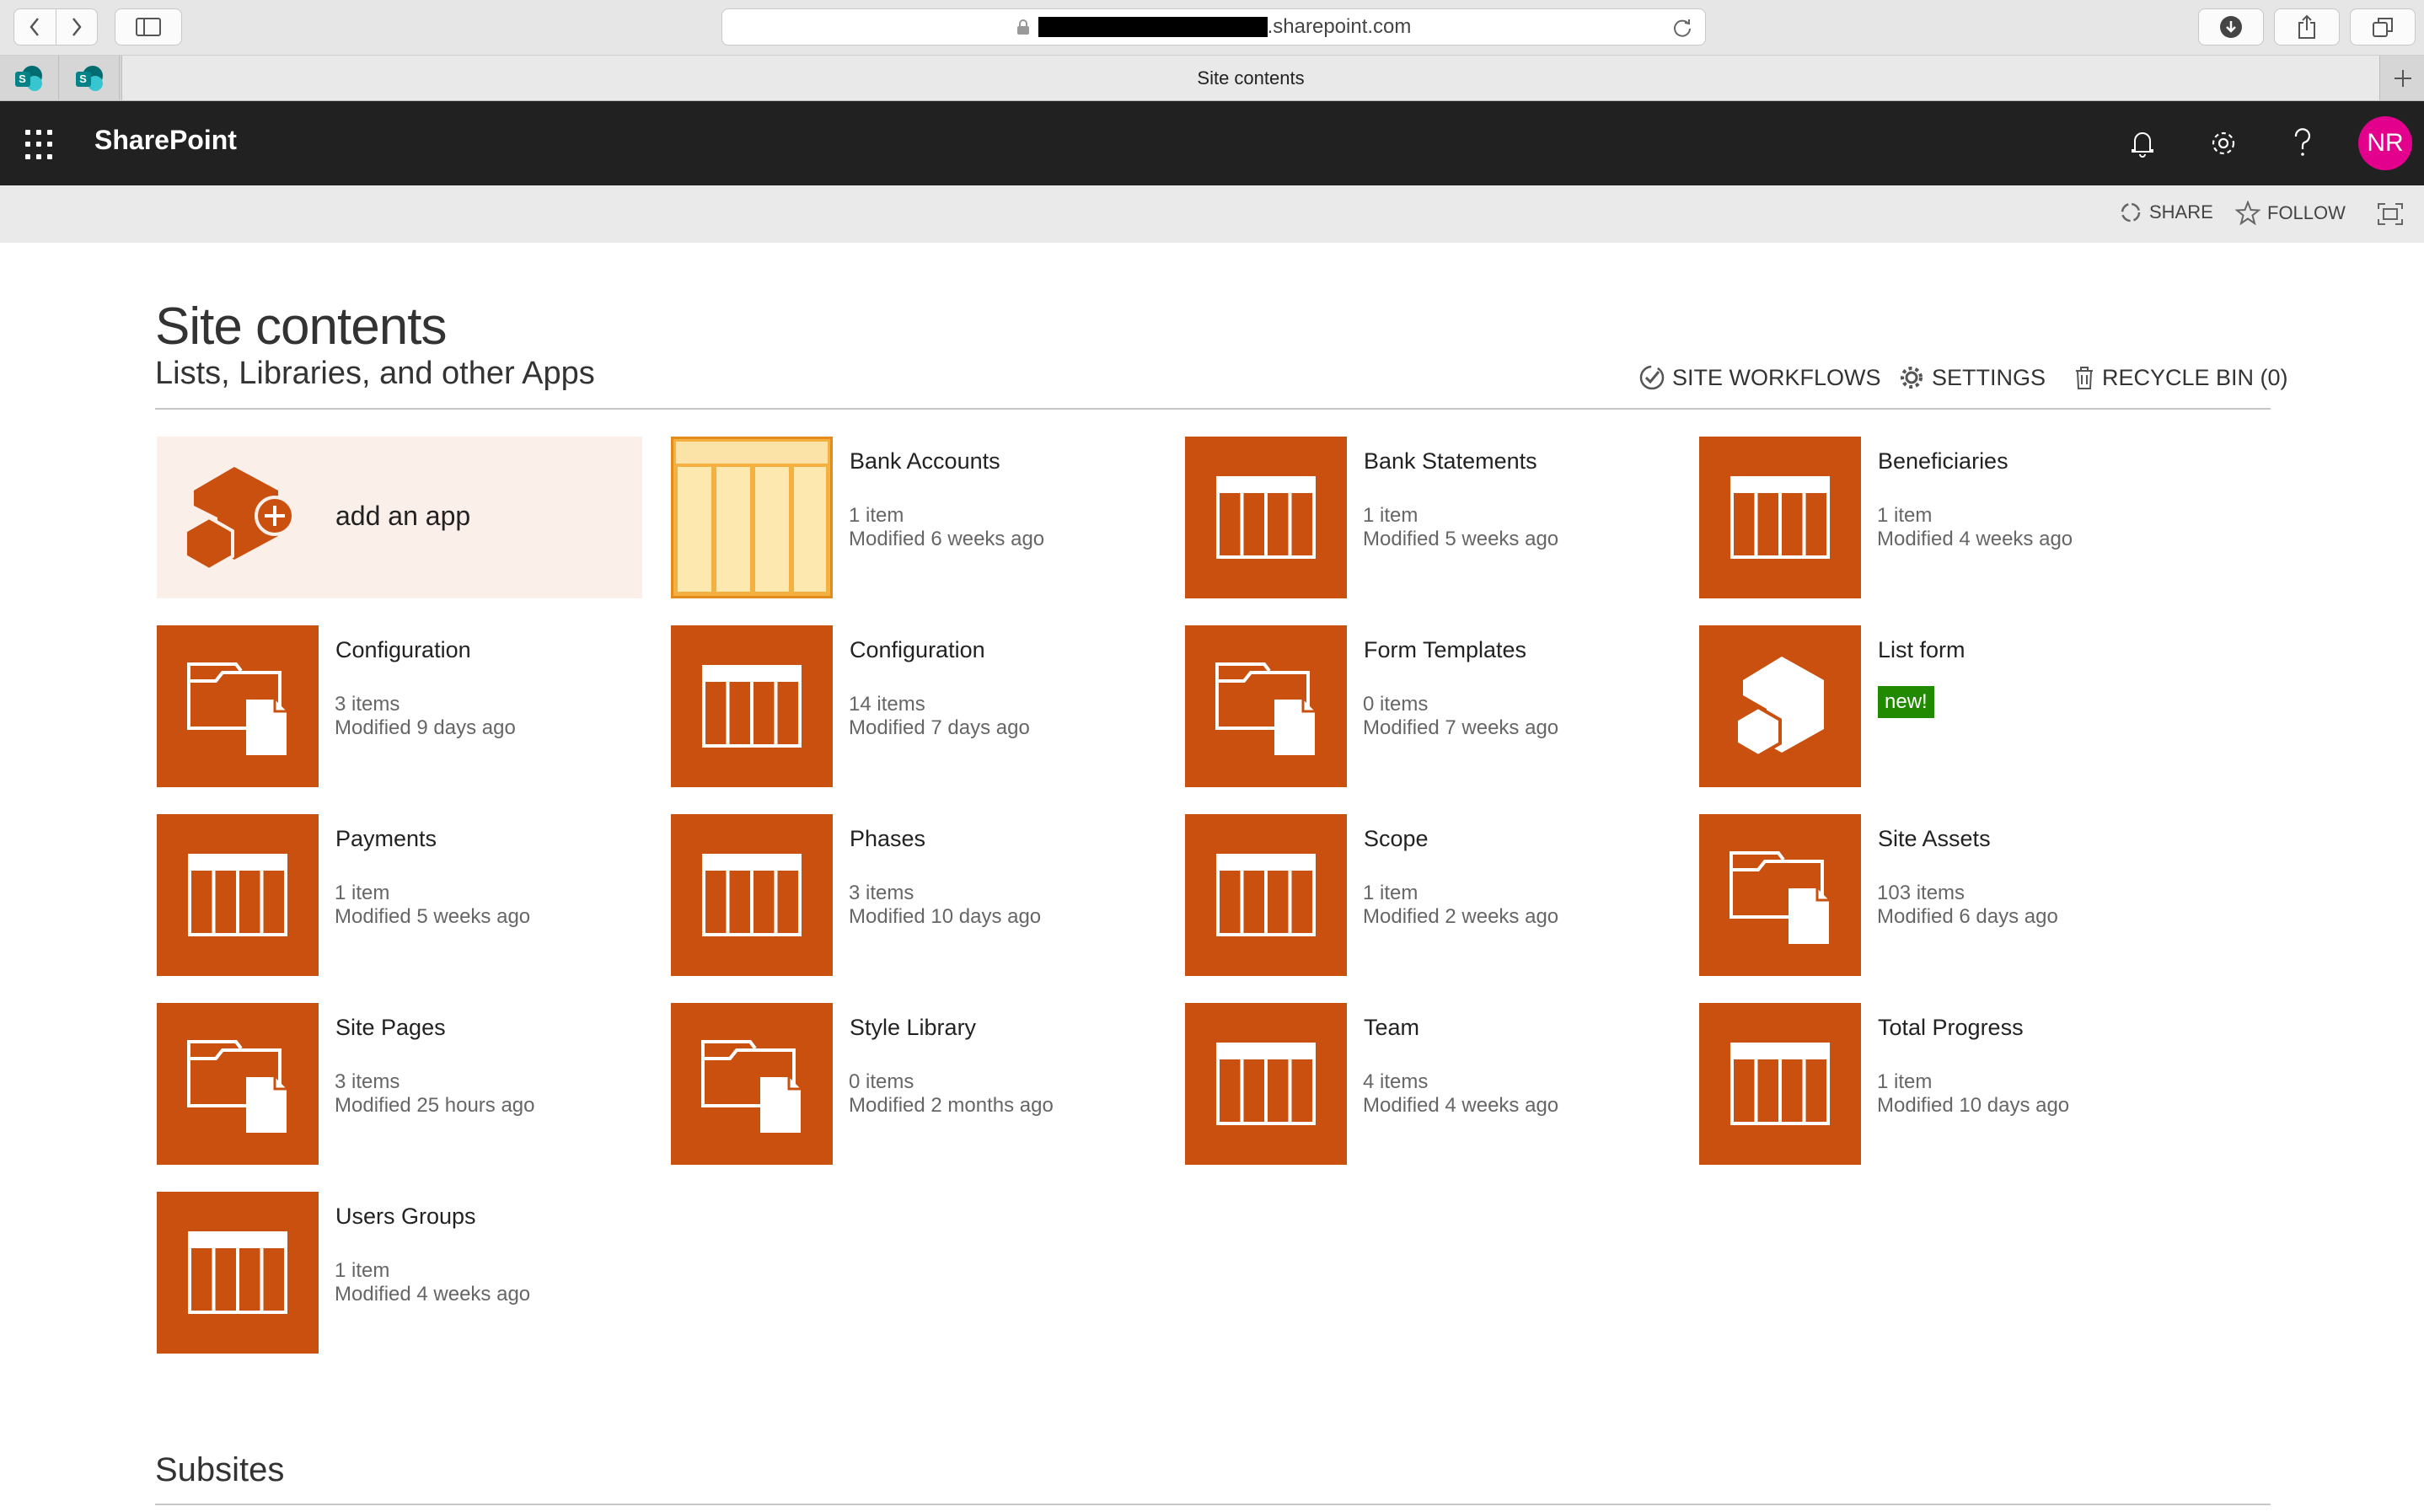  Describe the element at coordinates (947, 539) in the screenshot. I see `tile-modified: Modified 6 weeks ago` at that location.